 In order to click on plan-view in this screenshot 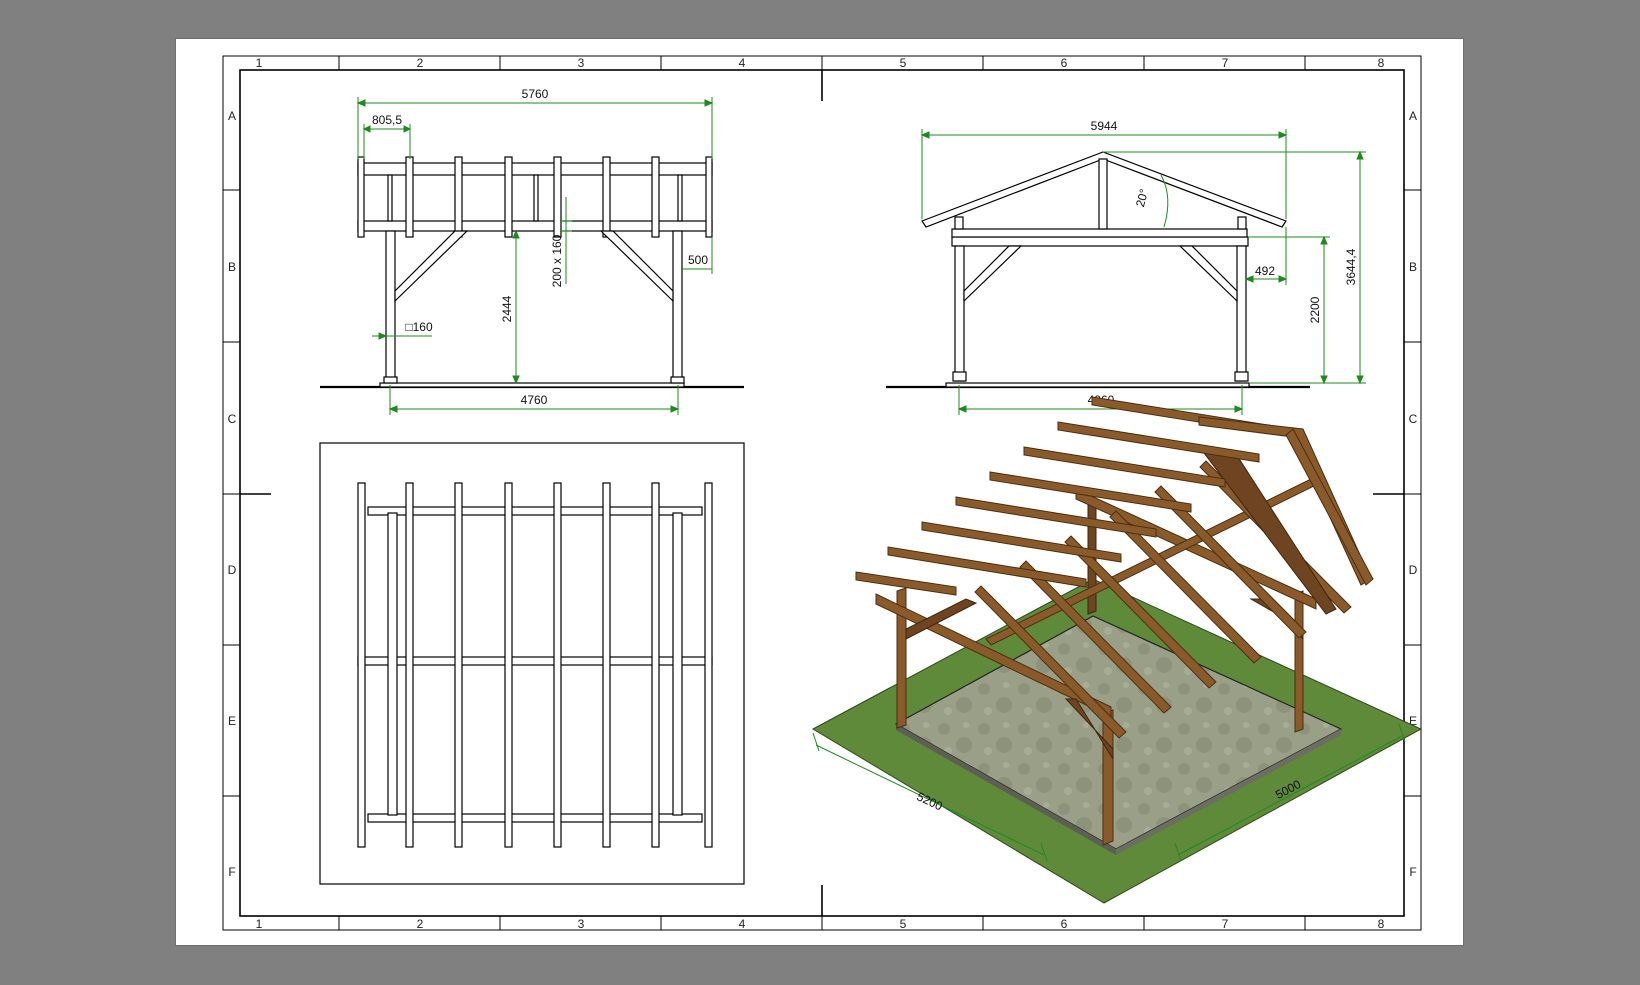, I will do `click(532, 663)`.